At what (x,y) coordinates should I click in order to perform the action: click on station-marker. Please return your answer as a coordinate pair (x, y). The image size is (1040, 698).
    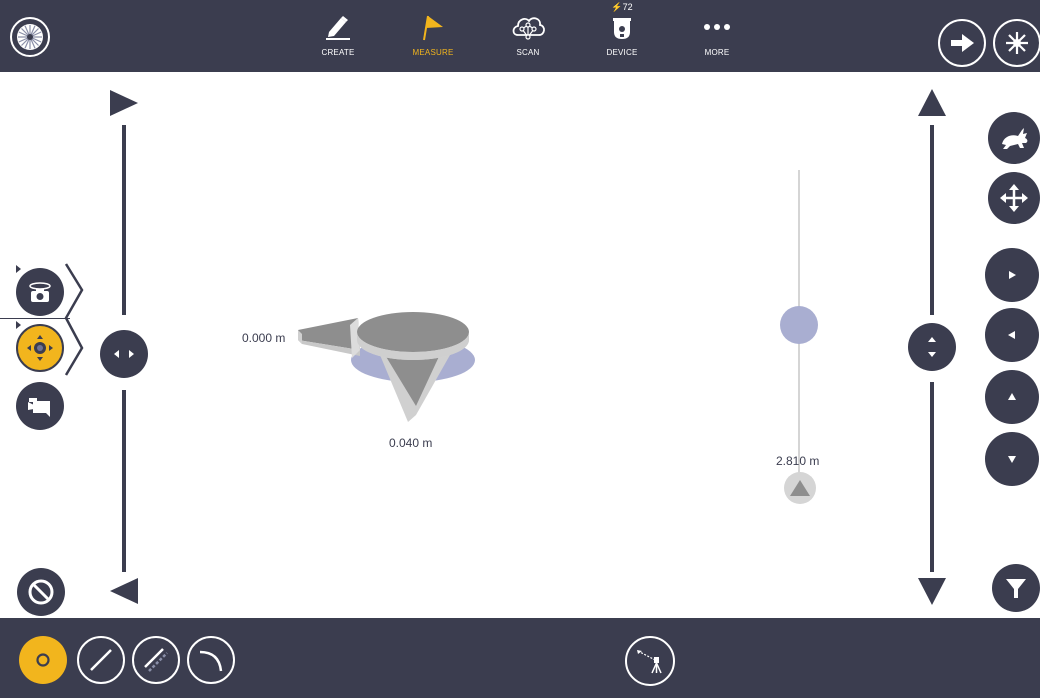
    Looking at the image, I should click on (800, 488).